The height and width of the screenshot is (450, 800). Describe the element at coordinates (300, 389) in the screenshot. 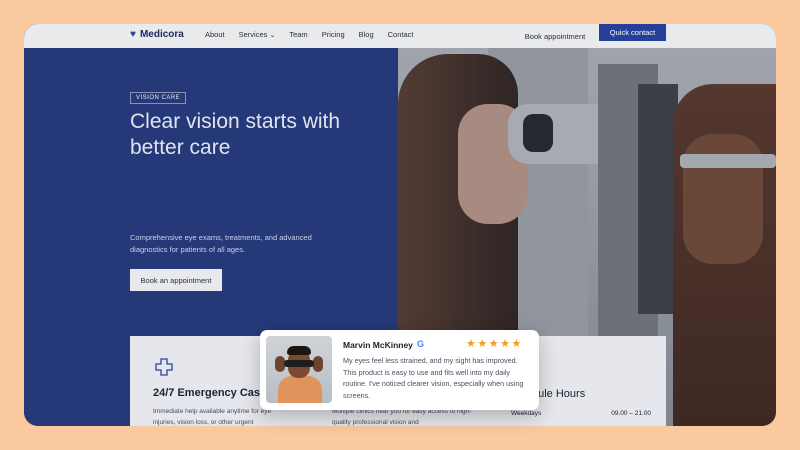

I see `avatar-shirt` at that location.